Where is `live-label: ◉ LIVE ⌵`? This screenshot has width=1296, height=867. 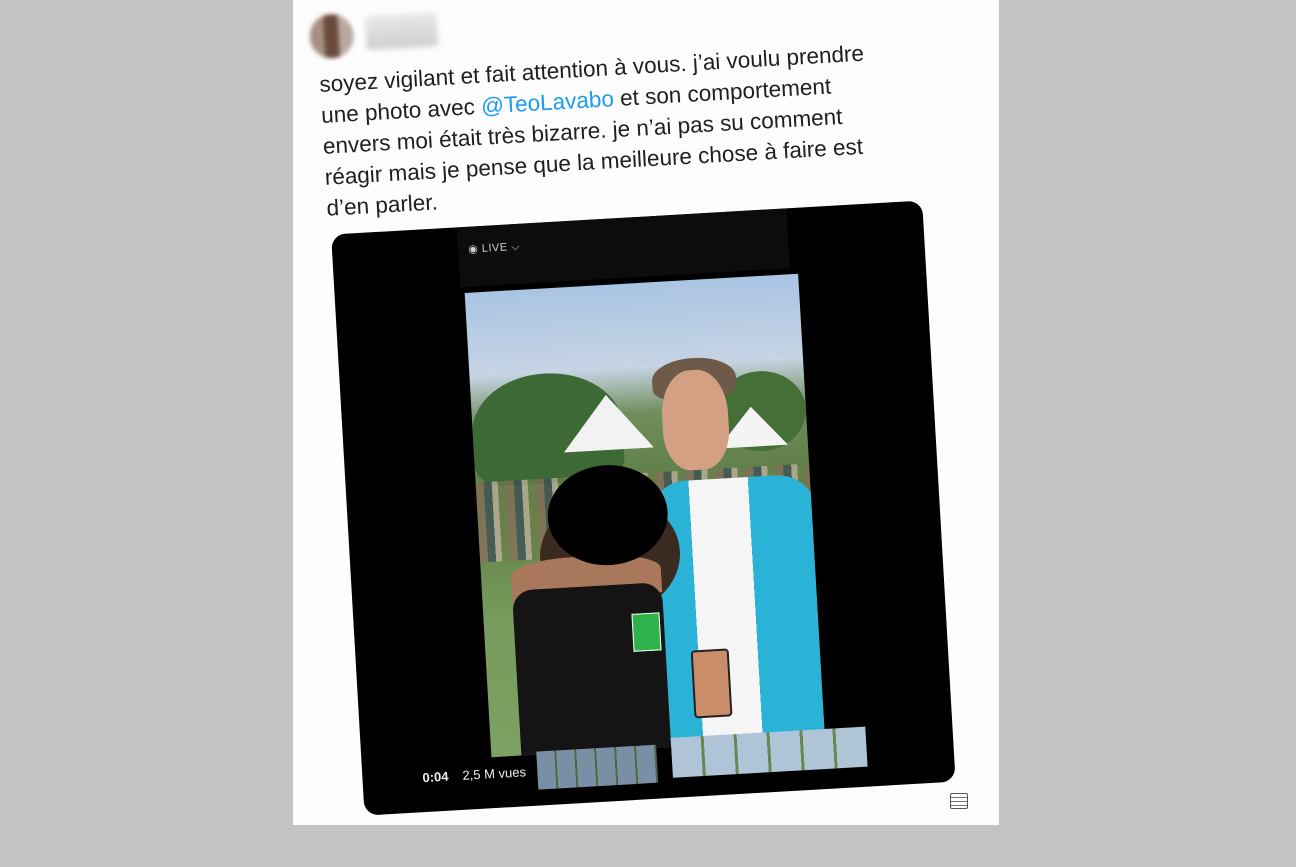 live-label: ◉ LIVE ⌵ is located at coordinates (494, 248).